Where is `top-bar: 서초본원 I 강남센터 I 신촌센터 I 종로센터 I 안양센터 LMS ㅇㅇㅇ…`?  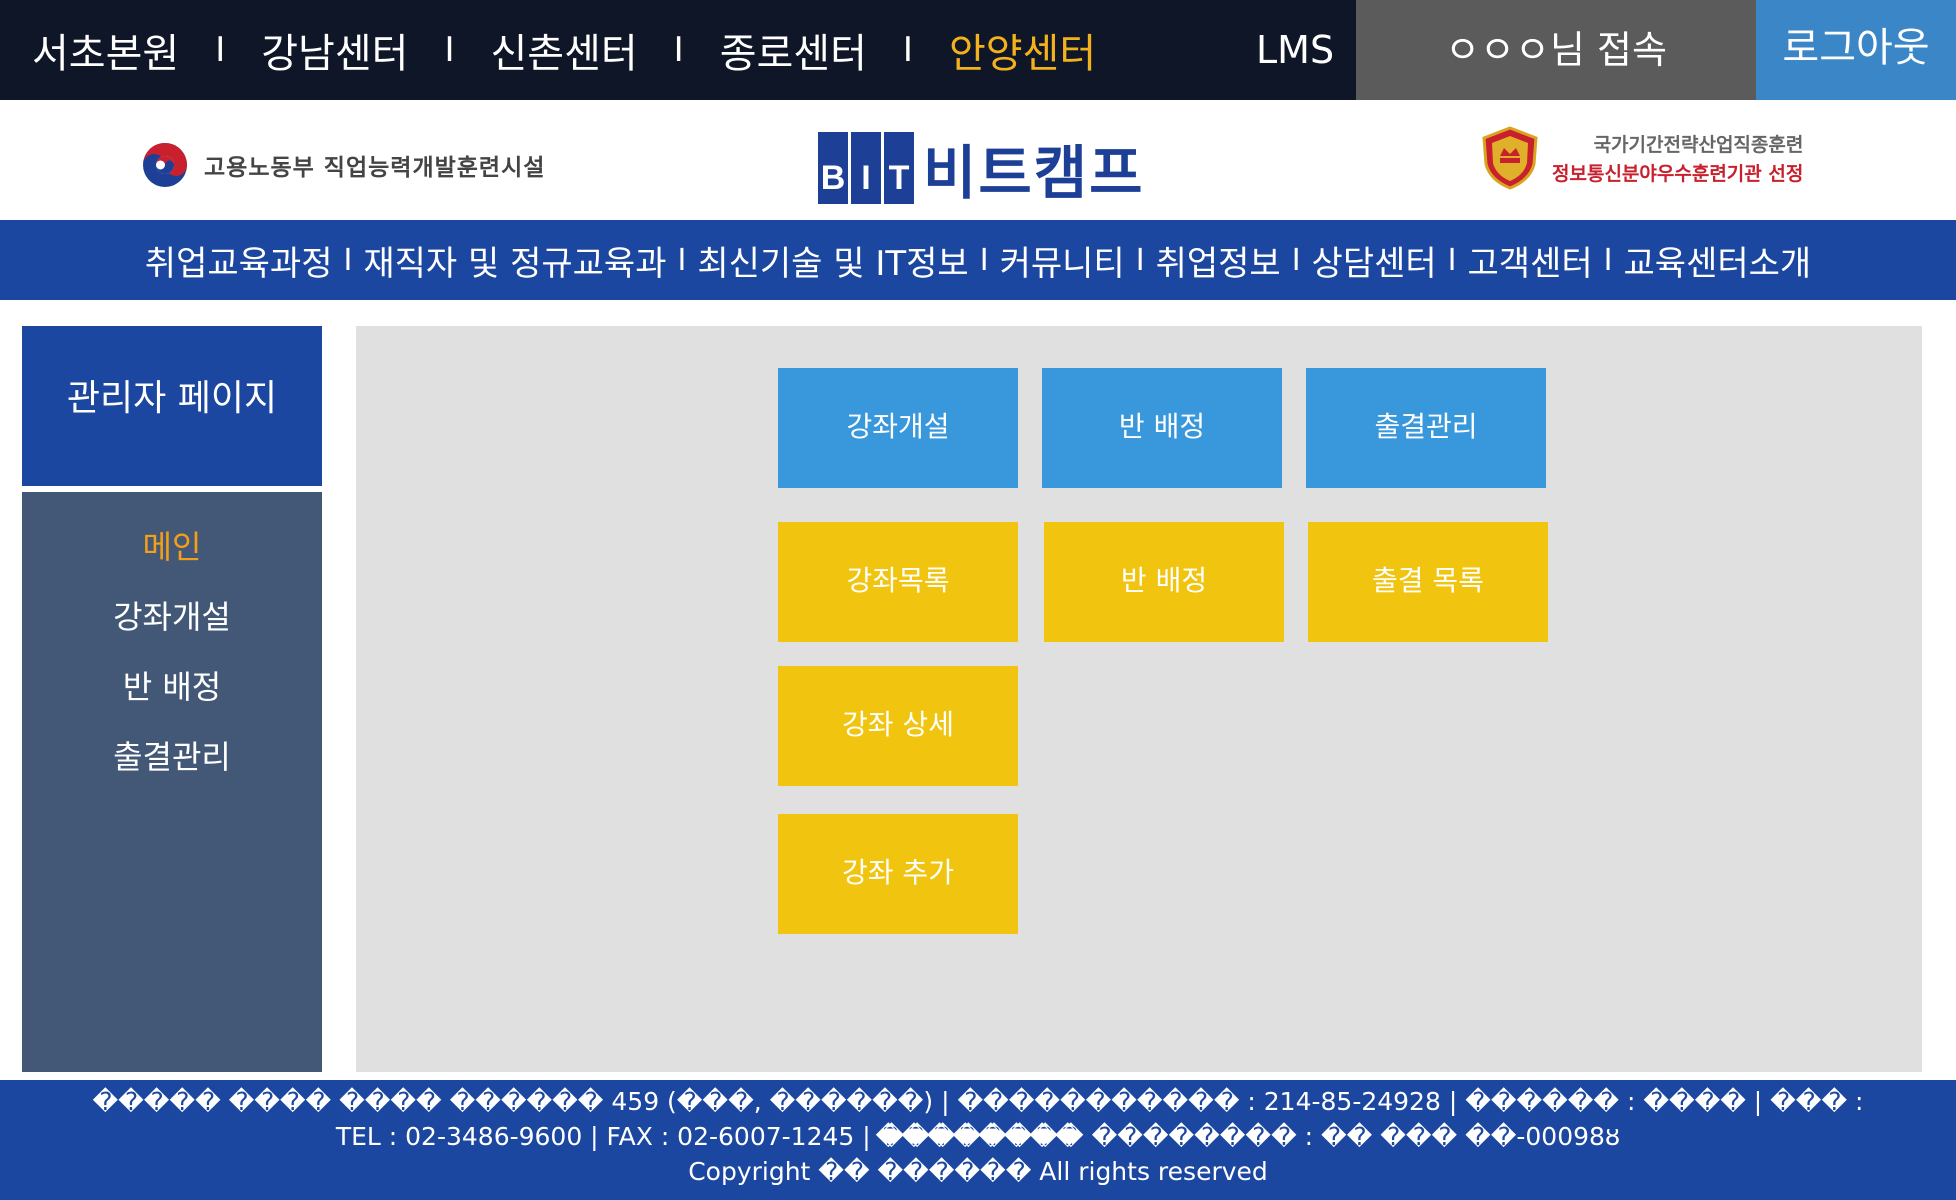 top-bar: 서초본원 I 강남센터 I 신촌센터 I 종로센터 I 안양센터 LMS ㅇㅇㅇ… is located at coordinates (978, 50).